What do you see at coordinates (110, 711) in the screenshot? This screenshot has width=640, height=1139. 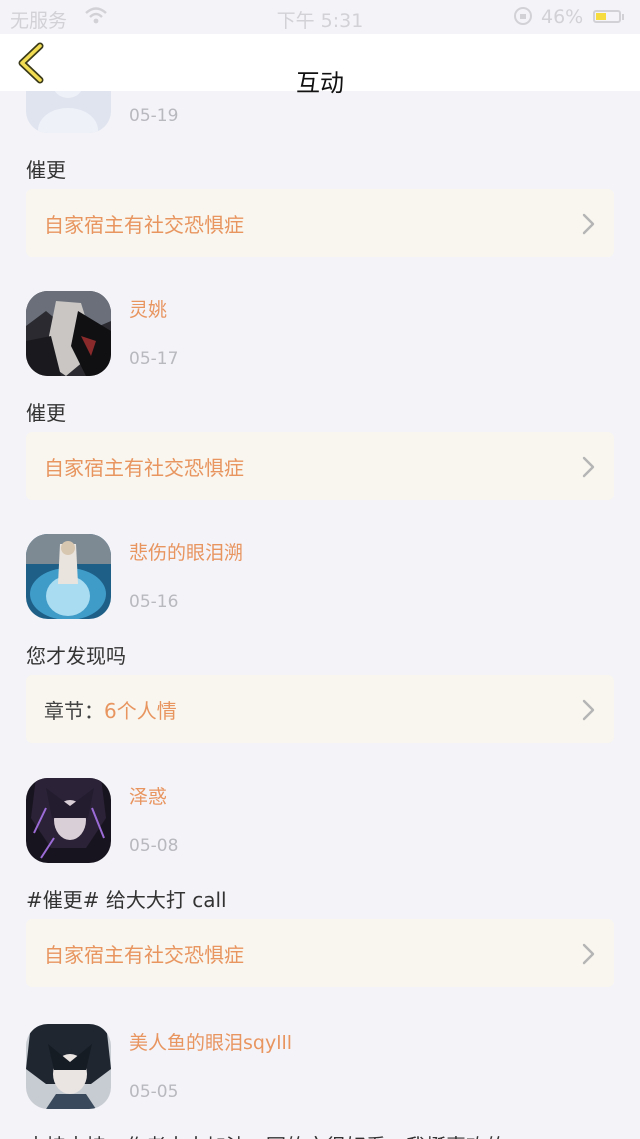 I see `chapter-link-label: 章节：6个人情` at bounding box center [110, 711].